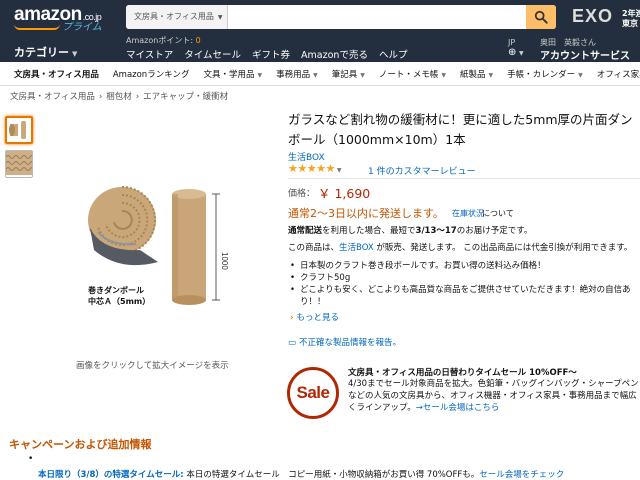  What do you see at coordinates (56, 74) in the screenshot?
I see `subnav-item-stationery: 文房具・オフィス用品` at bounding box center [56, 74].